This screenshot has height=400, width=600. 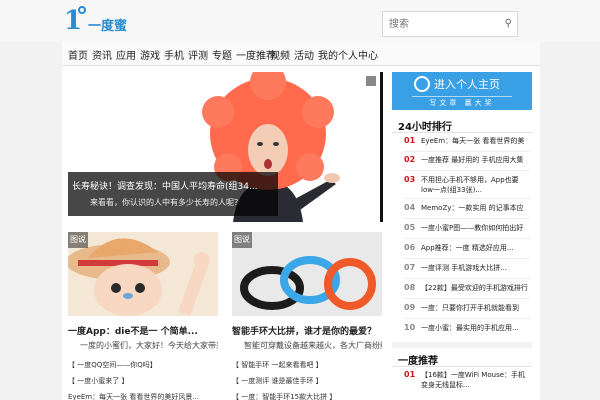 What do you see at coordinates (425, 127) in the screenshot?
I see `ranking-title: 24小时排行` at bounding box center [425, 127].